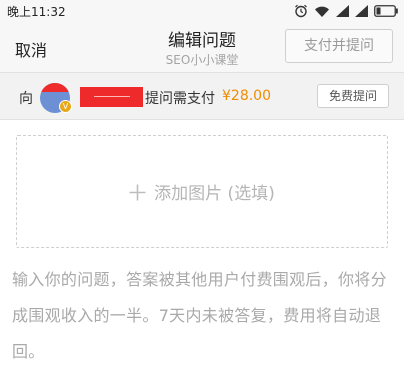 The height and width of the screenshot is (374, 404). Describe the element at coordinates (246, 96) in the screenshot. I see `pay-amount: ¥28.00` at that location.